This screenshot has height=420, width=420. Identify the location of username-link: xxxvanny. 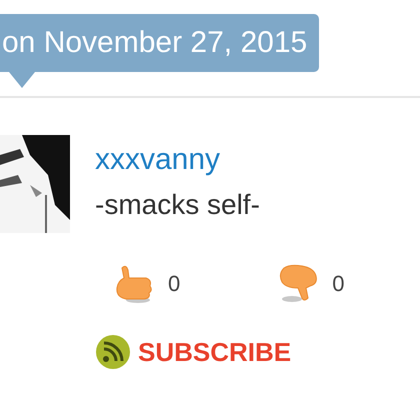
(219, 160).